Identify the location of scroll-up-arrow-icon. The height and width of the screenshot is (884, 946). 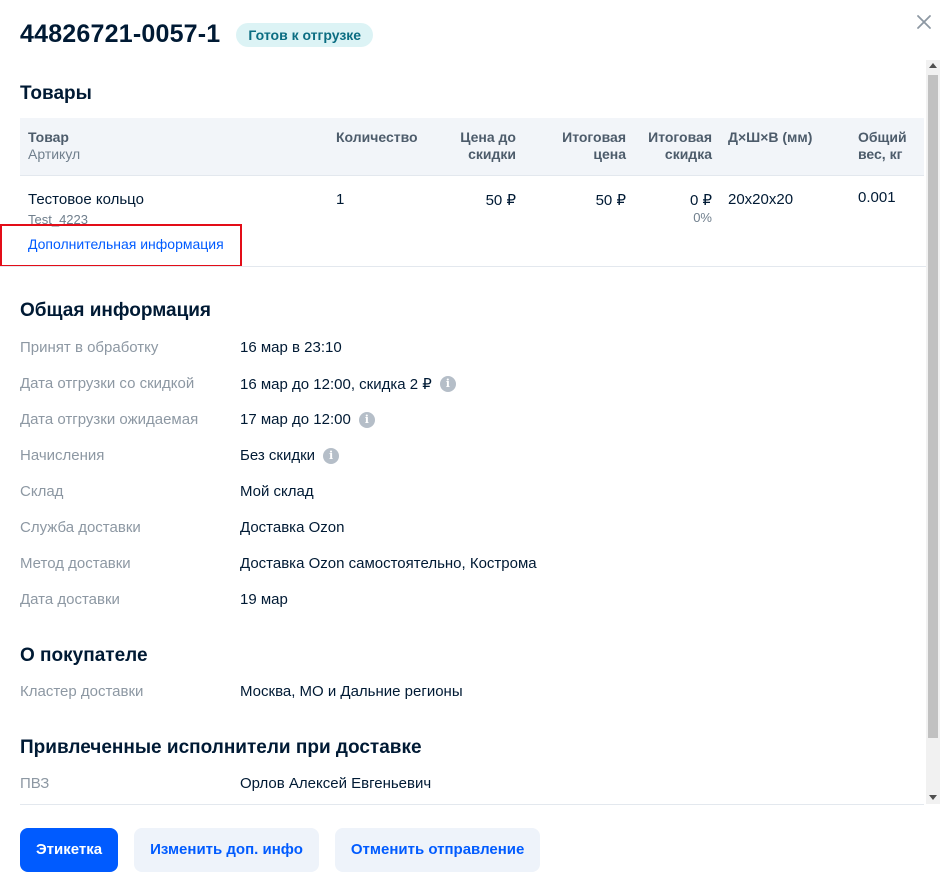
(933, 65).